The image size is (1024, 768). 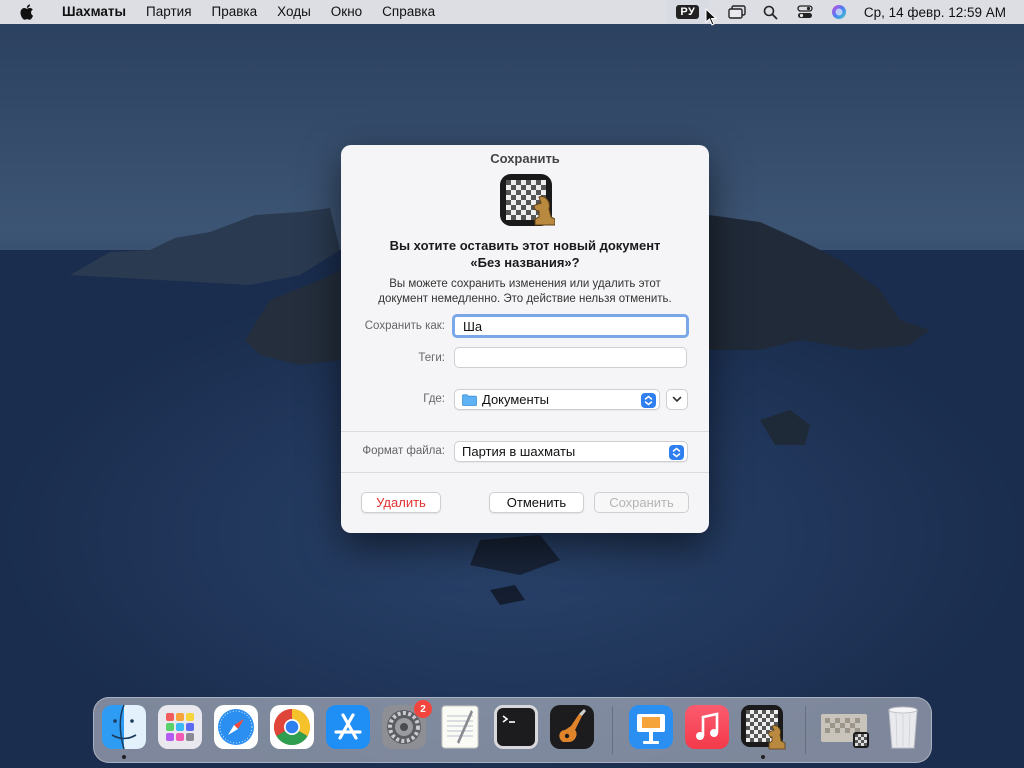 What do you see at coordinates (525, 158) in the screenshot?
I see `dialog-title: Сохранить` at bounding box center [525, 158].